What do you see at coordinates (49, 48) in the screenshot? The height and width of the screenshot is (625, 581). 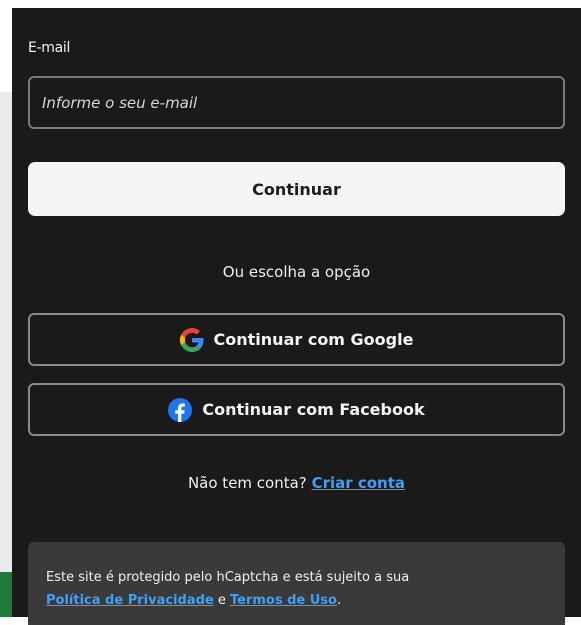 I see `email-label: E-mail` at bounding box center [49, 48].